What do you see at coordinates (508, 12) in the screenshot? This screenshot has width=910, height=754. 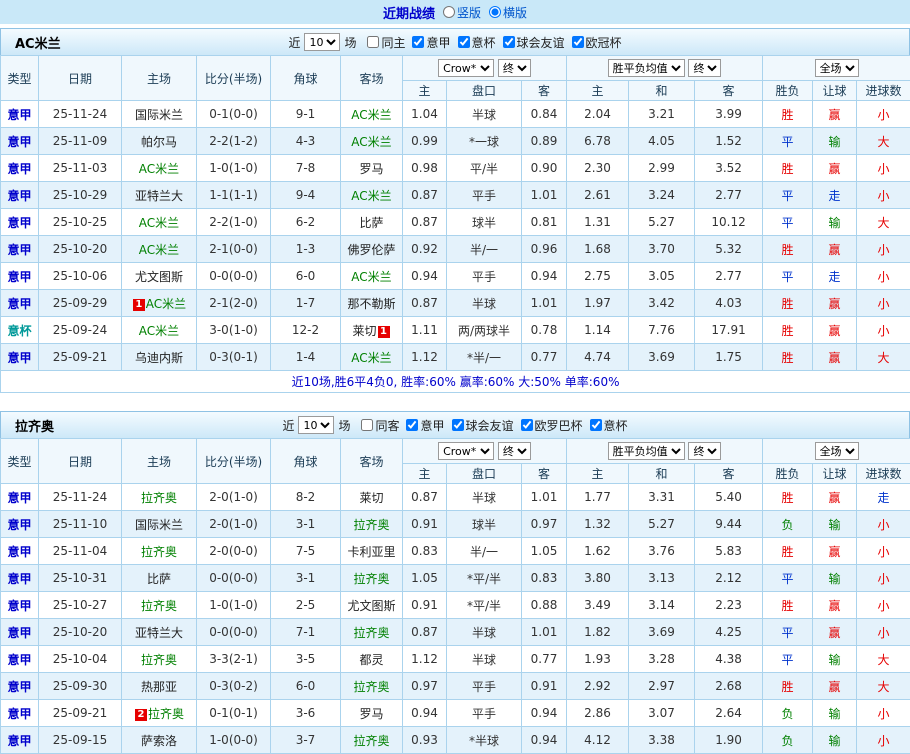 I see `layout-option-horizontal: 横版` at bounding box center [508, 12].